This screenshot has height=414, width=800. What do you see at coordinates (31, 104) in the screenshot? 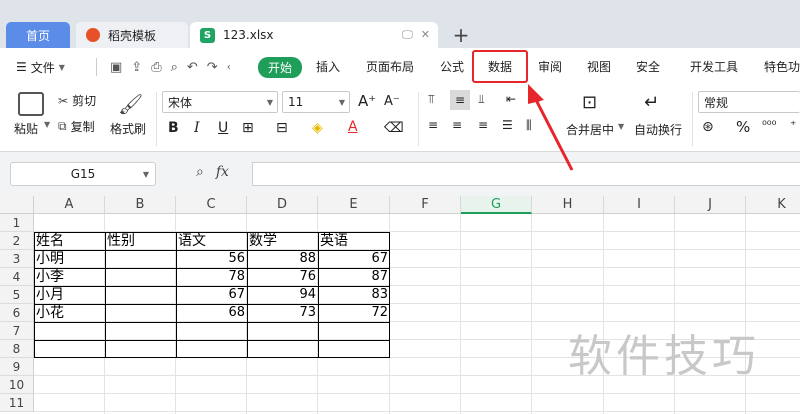
I see `paste-button` at bounding box center [31, 104].